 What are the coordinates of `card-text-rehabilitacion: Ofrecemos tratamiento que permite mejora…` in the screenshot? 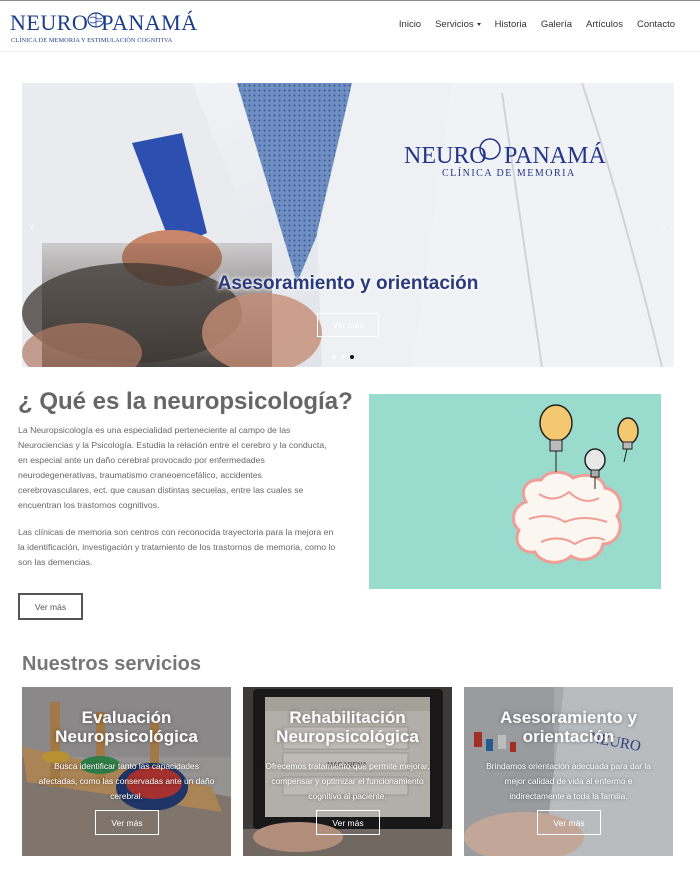 It's located at (347, 781).